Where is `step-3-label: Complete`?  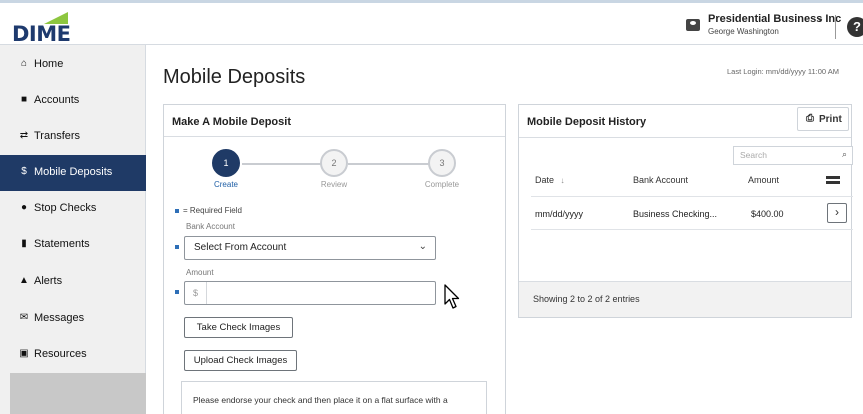 step-3-label: Complete is located at coordinates (442, 184).